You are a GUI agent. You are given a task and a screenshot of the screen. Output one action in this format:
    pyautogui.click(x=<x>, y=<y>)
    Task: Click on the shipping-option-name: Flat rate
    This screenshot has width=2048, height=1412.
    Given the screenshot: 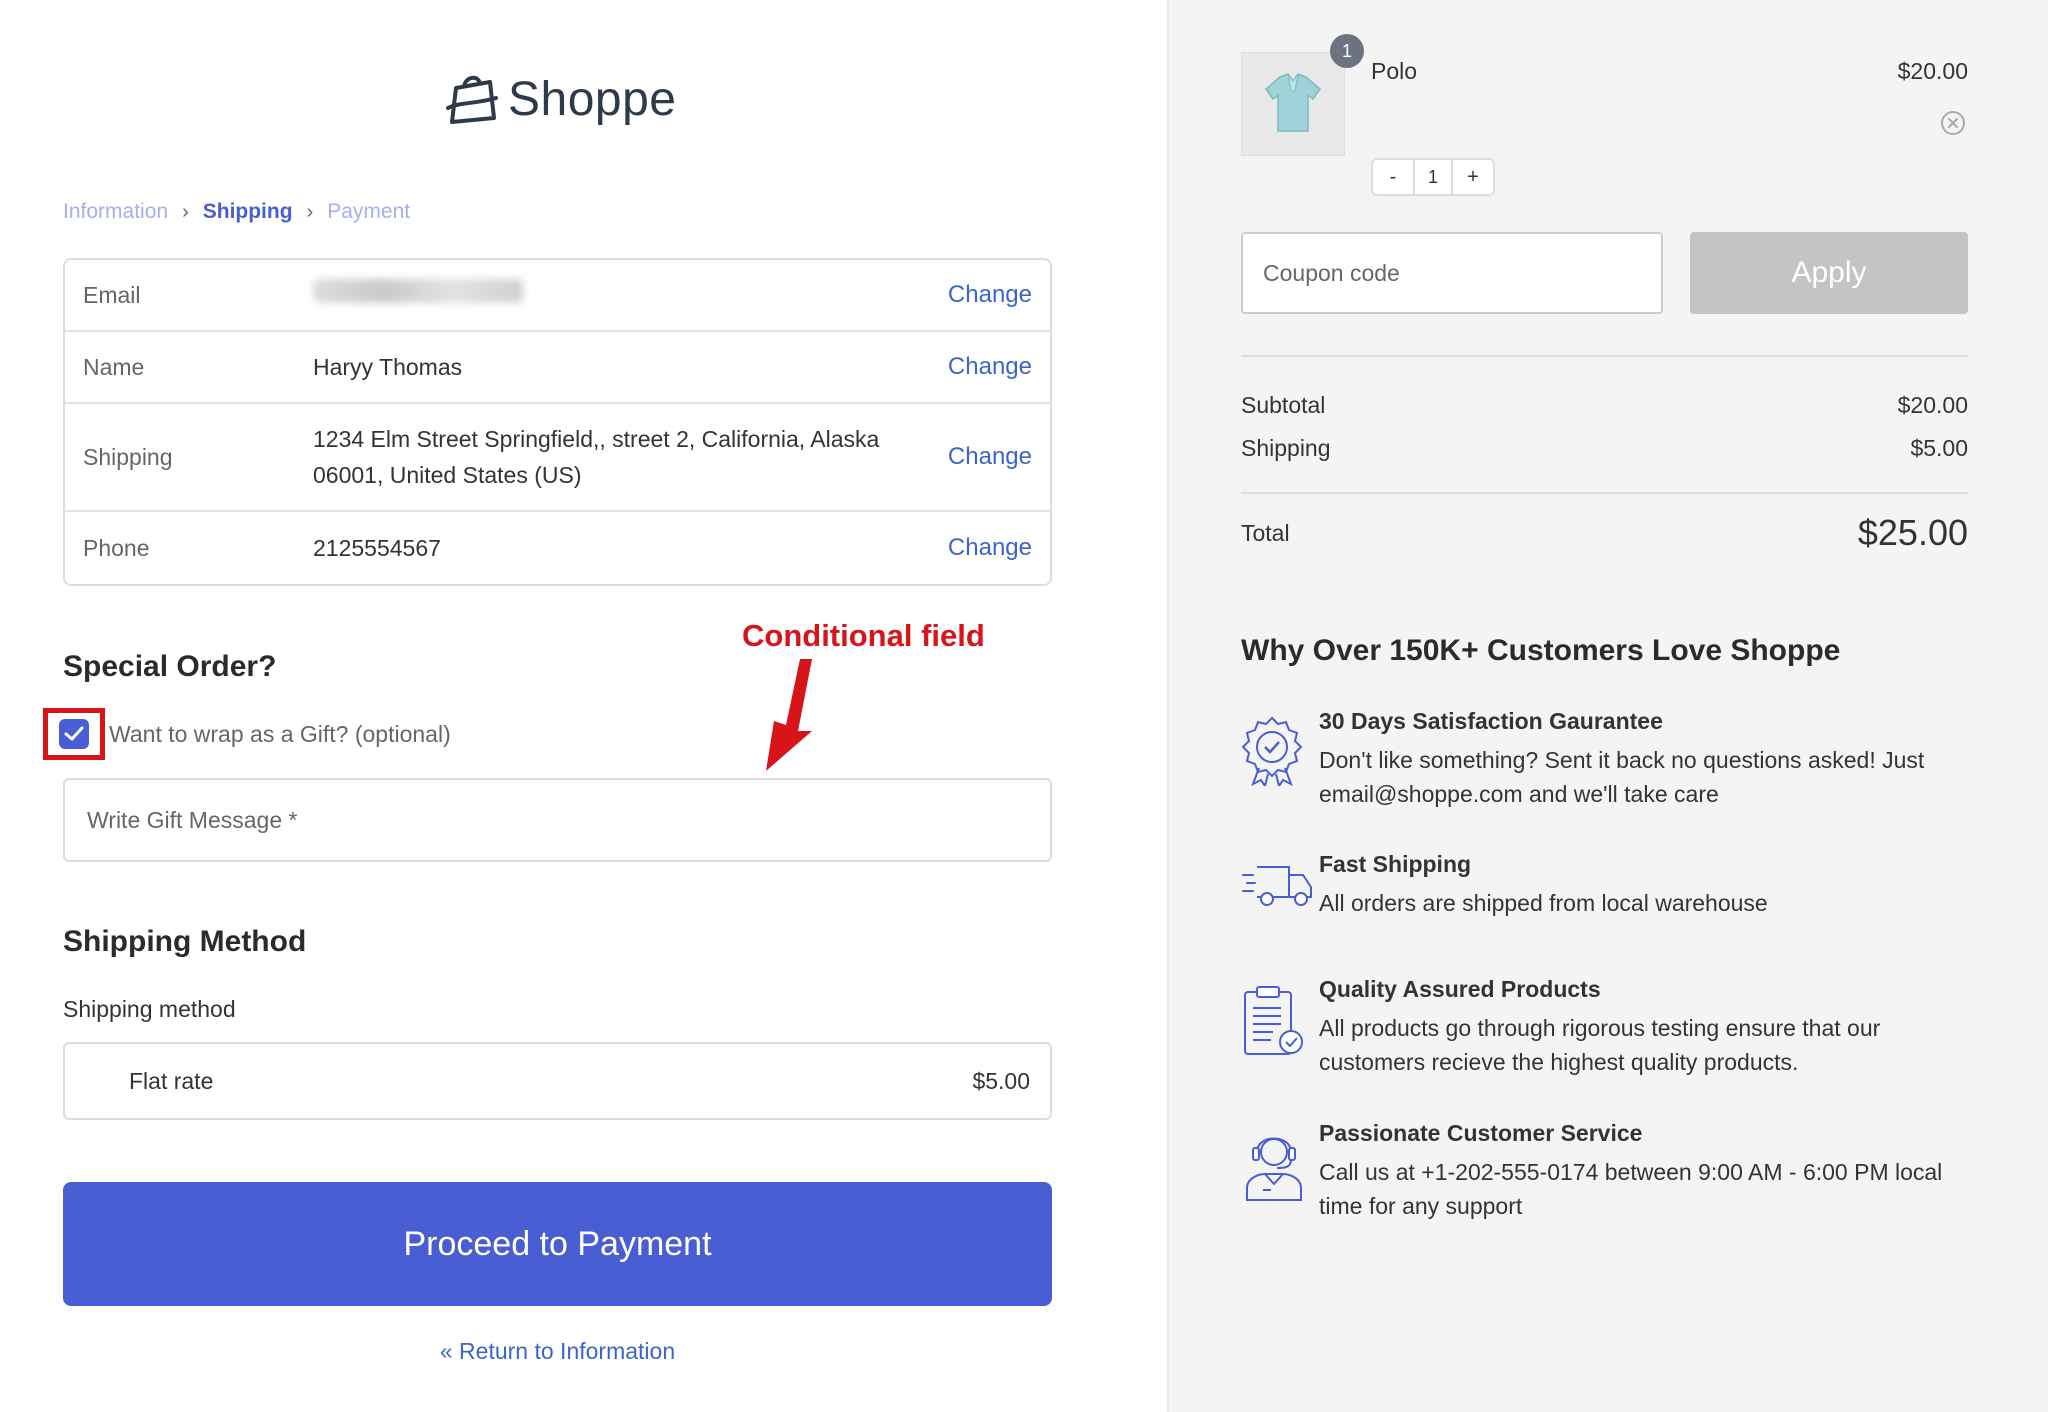 What is the action you would take?
    pyautogui.click(x=171, y=1080)
    